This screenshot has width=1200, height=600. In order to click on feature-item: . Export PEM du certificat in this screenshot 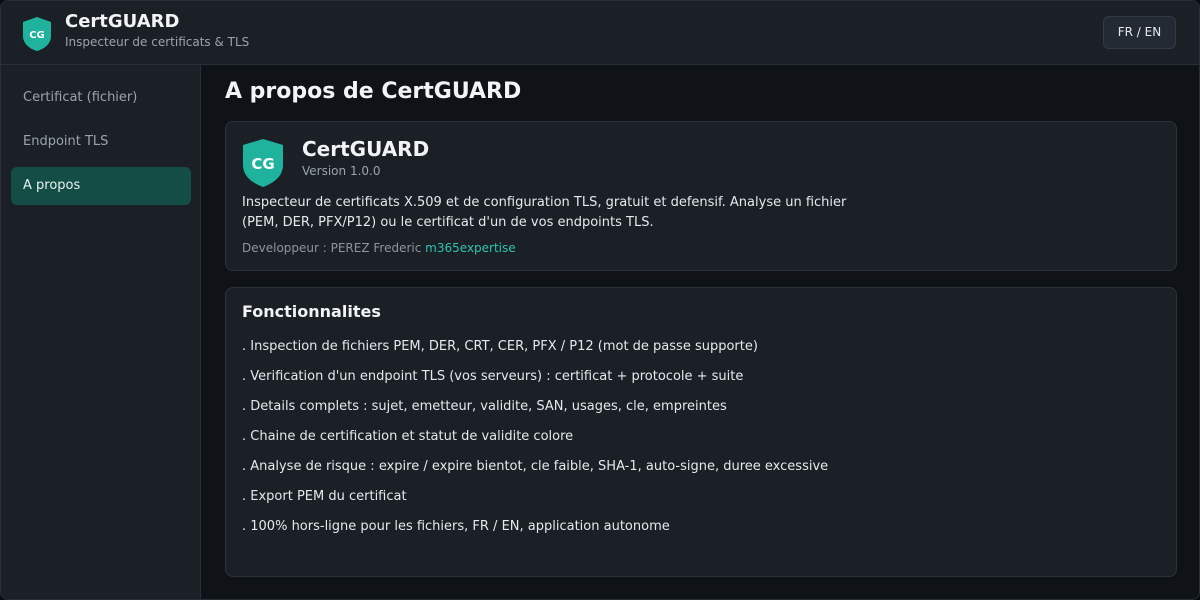, I will do `click(324, 496)`.